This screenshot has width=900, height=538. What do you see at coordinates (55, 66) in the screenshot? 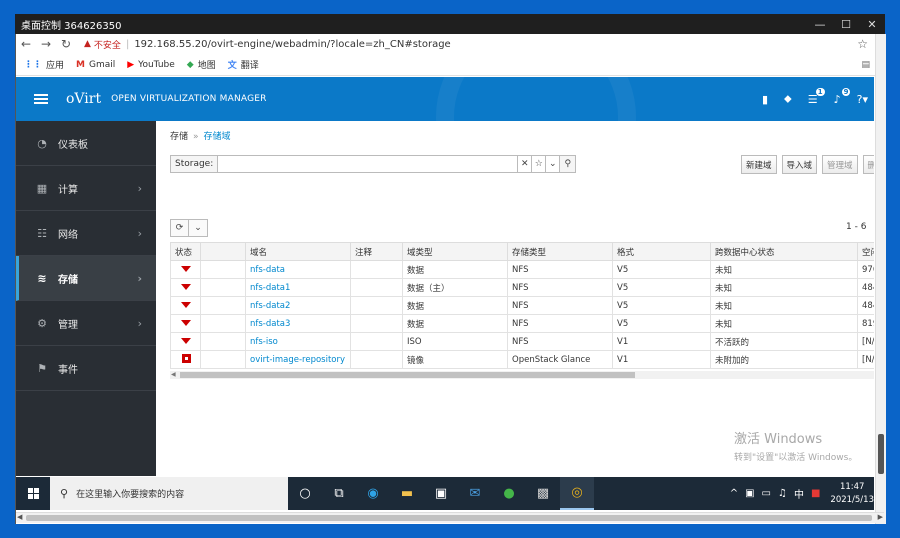
I see `bookmark-label: 应用` at bounding box center [55, 66].